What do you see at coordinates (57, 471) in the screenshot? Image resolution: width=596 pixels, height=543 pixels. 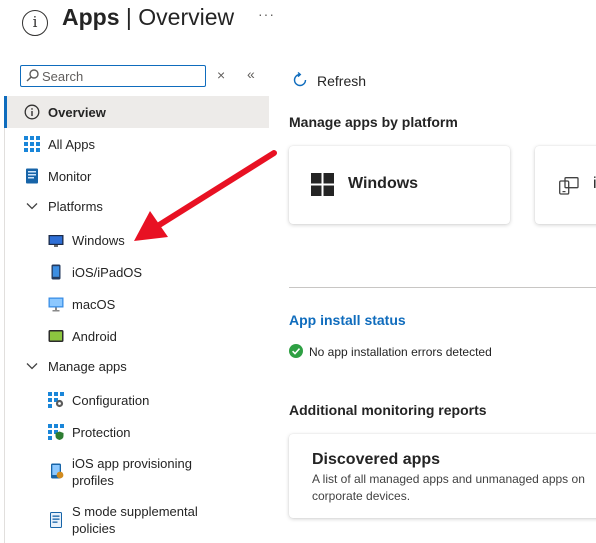 I see `provisioning-icon` at bounding box center [57, 471].